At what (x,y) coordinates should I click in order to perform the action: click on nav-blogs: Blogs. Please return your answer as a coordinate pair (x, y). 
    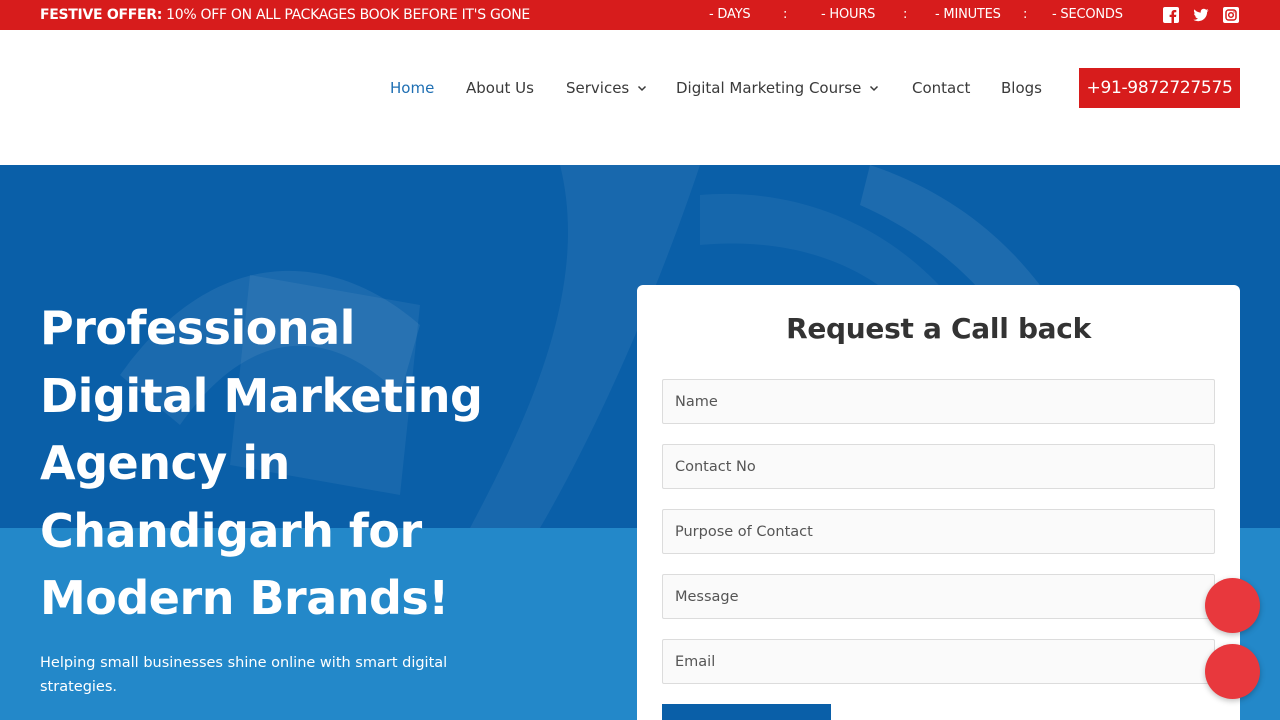
    Looking at the image, I should click on (1021, 88).